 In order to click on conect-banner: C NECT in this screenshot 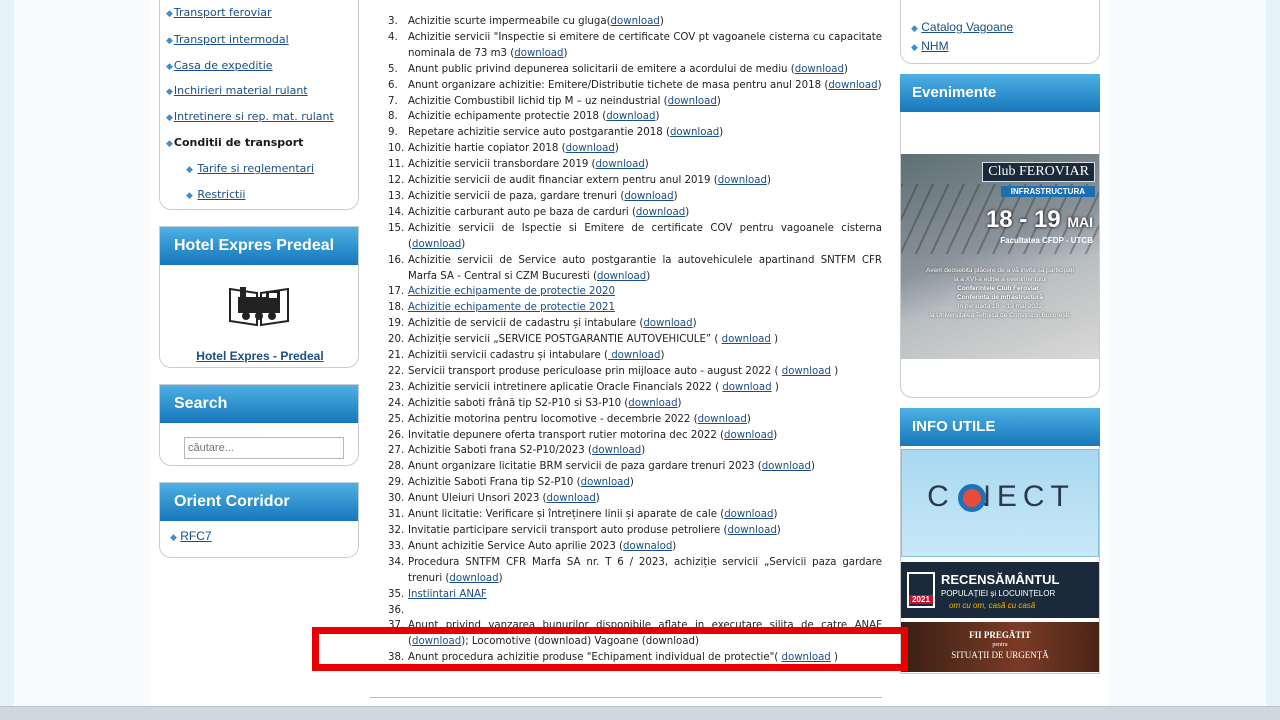, I will do `click(1000, 503)`.